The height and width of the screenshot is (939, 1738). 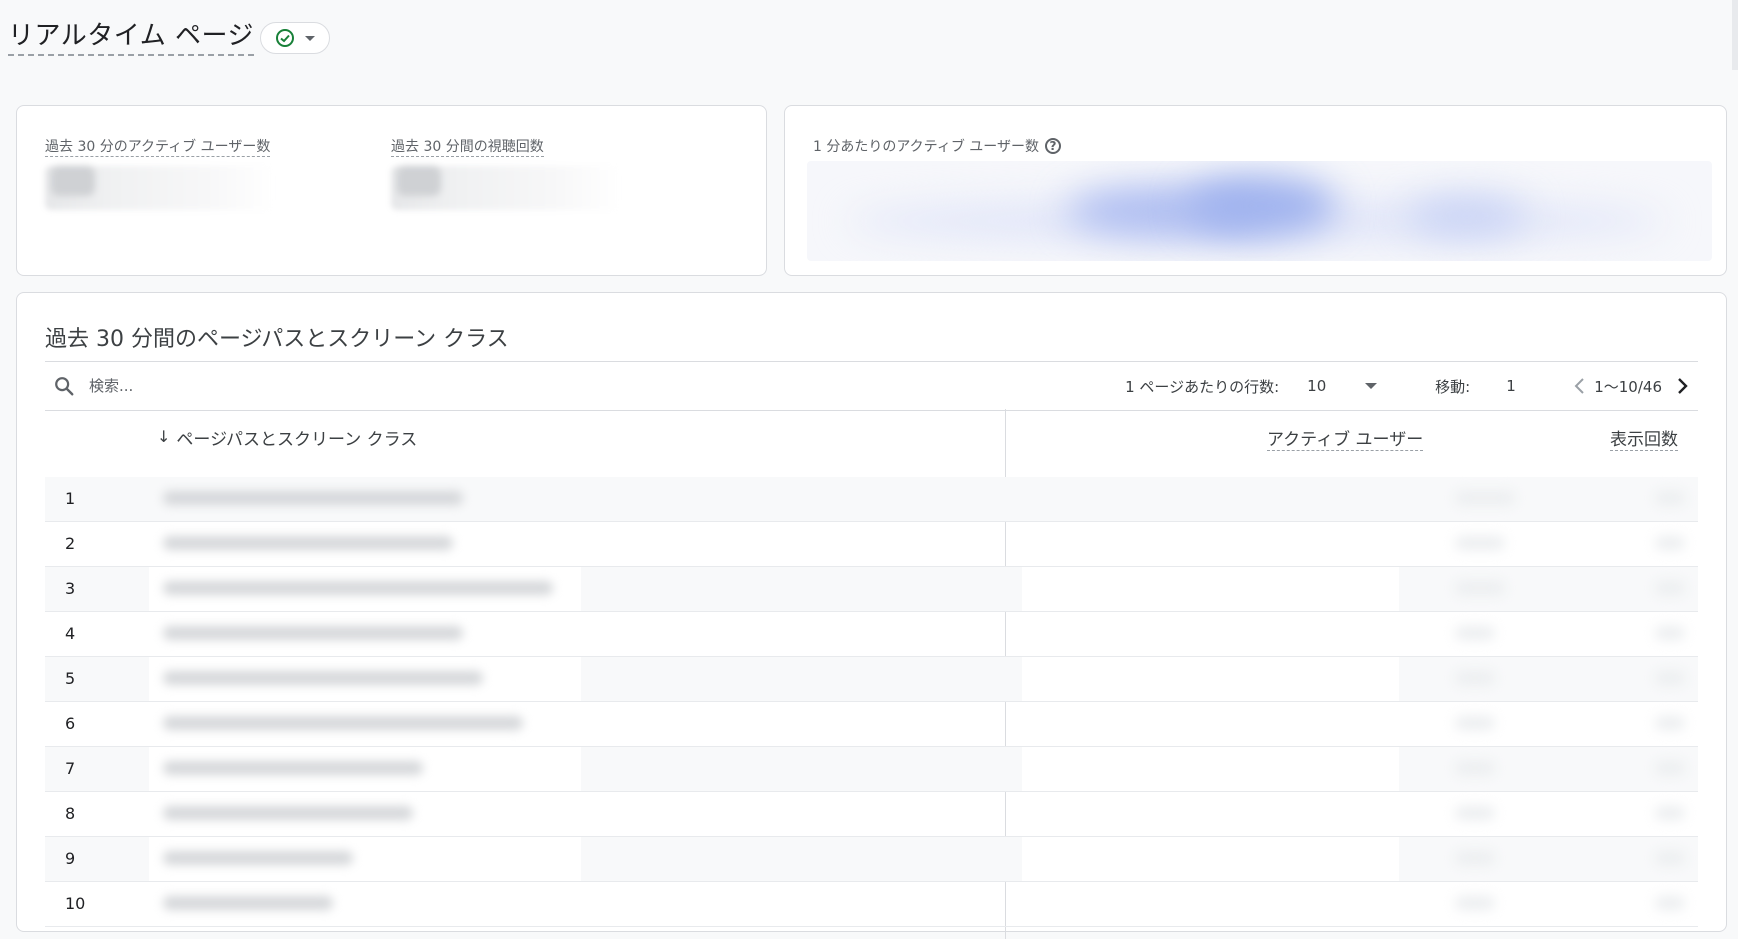 What do you see at coordinates (467, 148) in the screenshot?
I see `metric-label: 過去 30 分間の視聴回数` at bounding box center [467, 148].